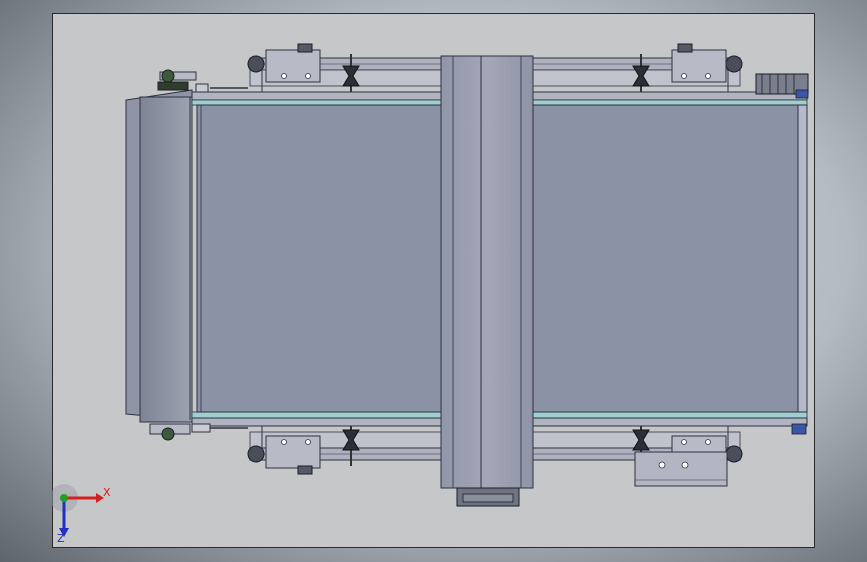 Image resolution: width=867 pixels, height=562 pixels. Describe the element at coordinates (61, 538) in the screenshot. I see `z-axis-label: Z` at that location.